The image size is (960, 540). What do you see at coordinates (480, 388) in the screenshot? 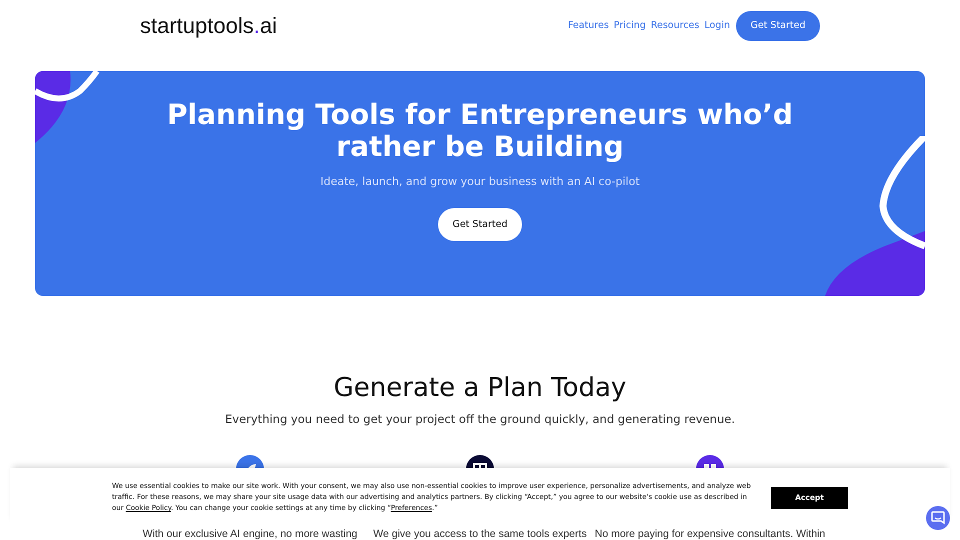
I see `section-title: Generate a Plan Today` at bounding box center [480, 388].